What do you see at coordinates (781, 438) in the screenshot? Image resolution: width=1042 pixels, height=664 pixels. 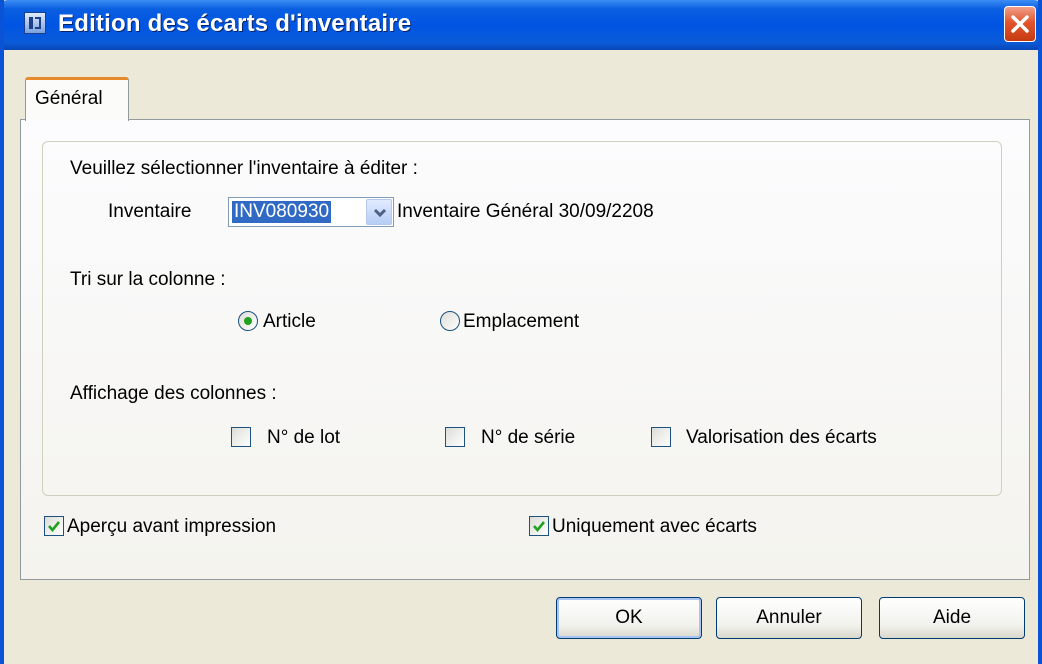 I see `checkbox-gap-valuation-label: Valorisation des écarts` at bounding box center [781, 438].